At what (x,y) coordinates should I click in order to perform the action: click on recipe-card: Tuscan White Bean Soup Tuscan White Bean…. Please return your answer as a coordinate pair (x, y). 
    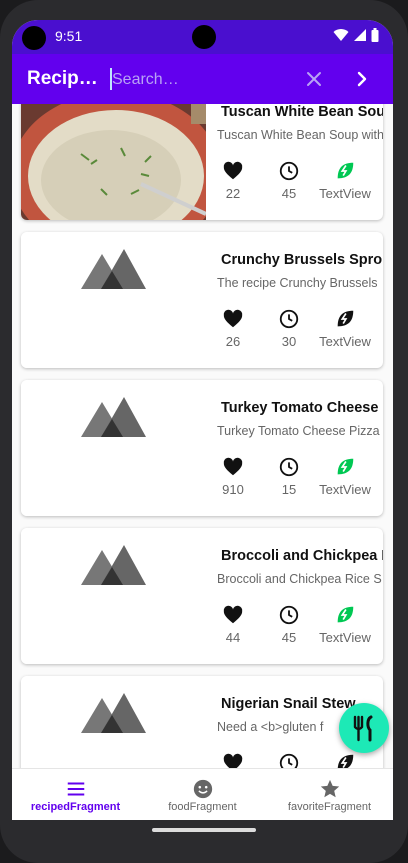
    Looking at the image, I should click on (202, 162).